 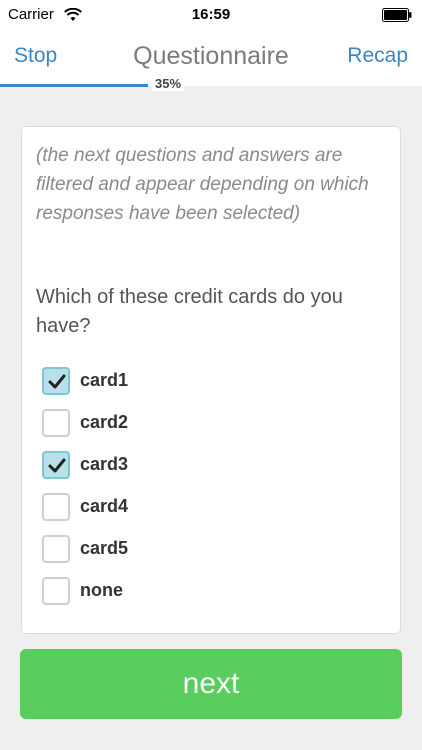 What do you see at coordinates (212, 514) in the screenshot?
I see `option-card4: card4` at bounding box center [212, 514].